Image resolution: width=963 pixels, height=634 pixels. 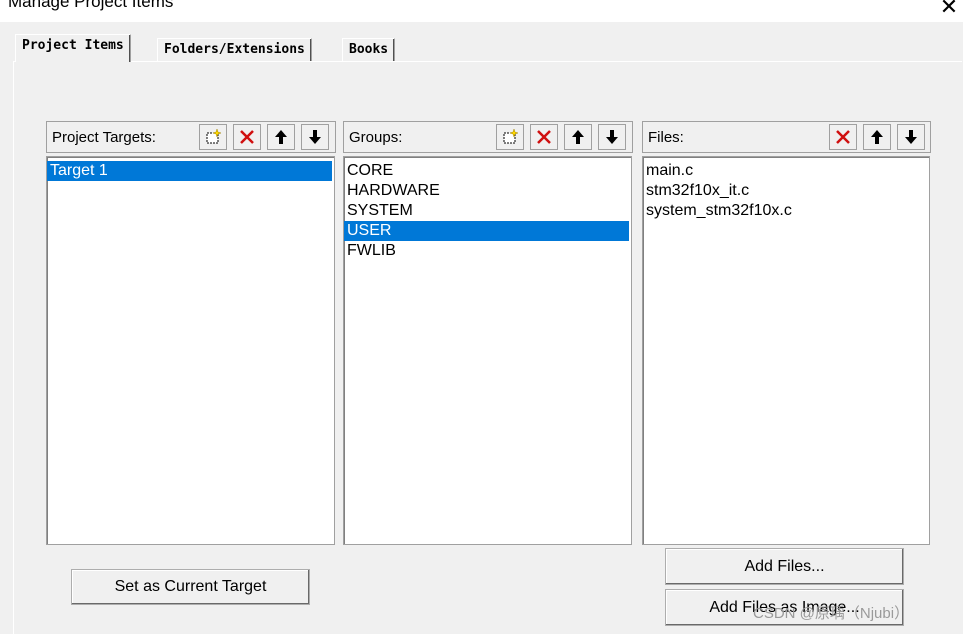 I want to click on targets-label: Project Targets:, so click(x=104, y=137).